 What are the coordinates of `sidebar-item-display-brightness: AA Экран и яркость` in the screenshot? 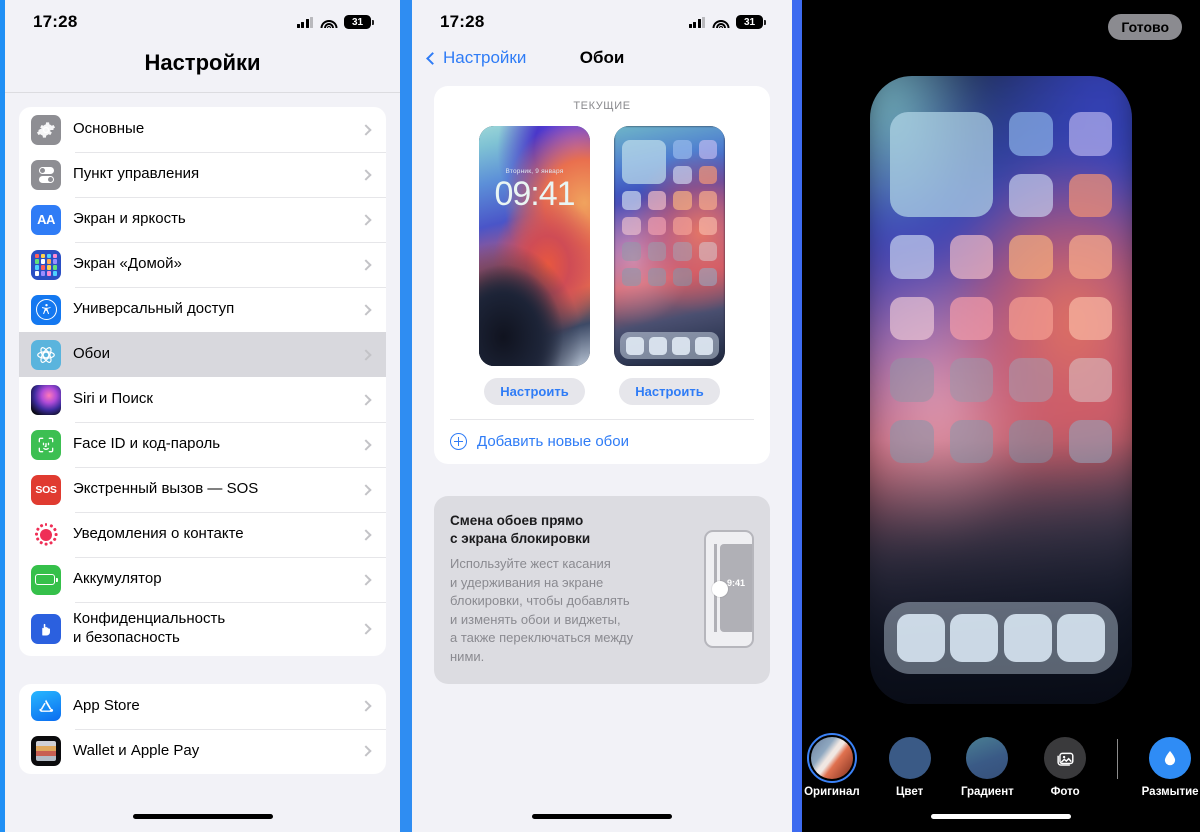 It's located at (202, 219).